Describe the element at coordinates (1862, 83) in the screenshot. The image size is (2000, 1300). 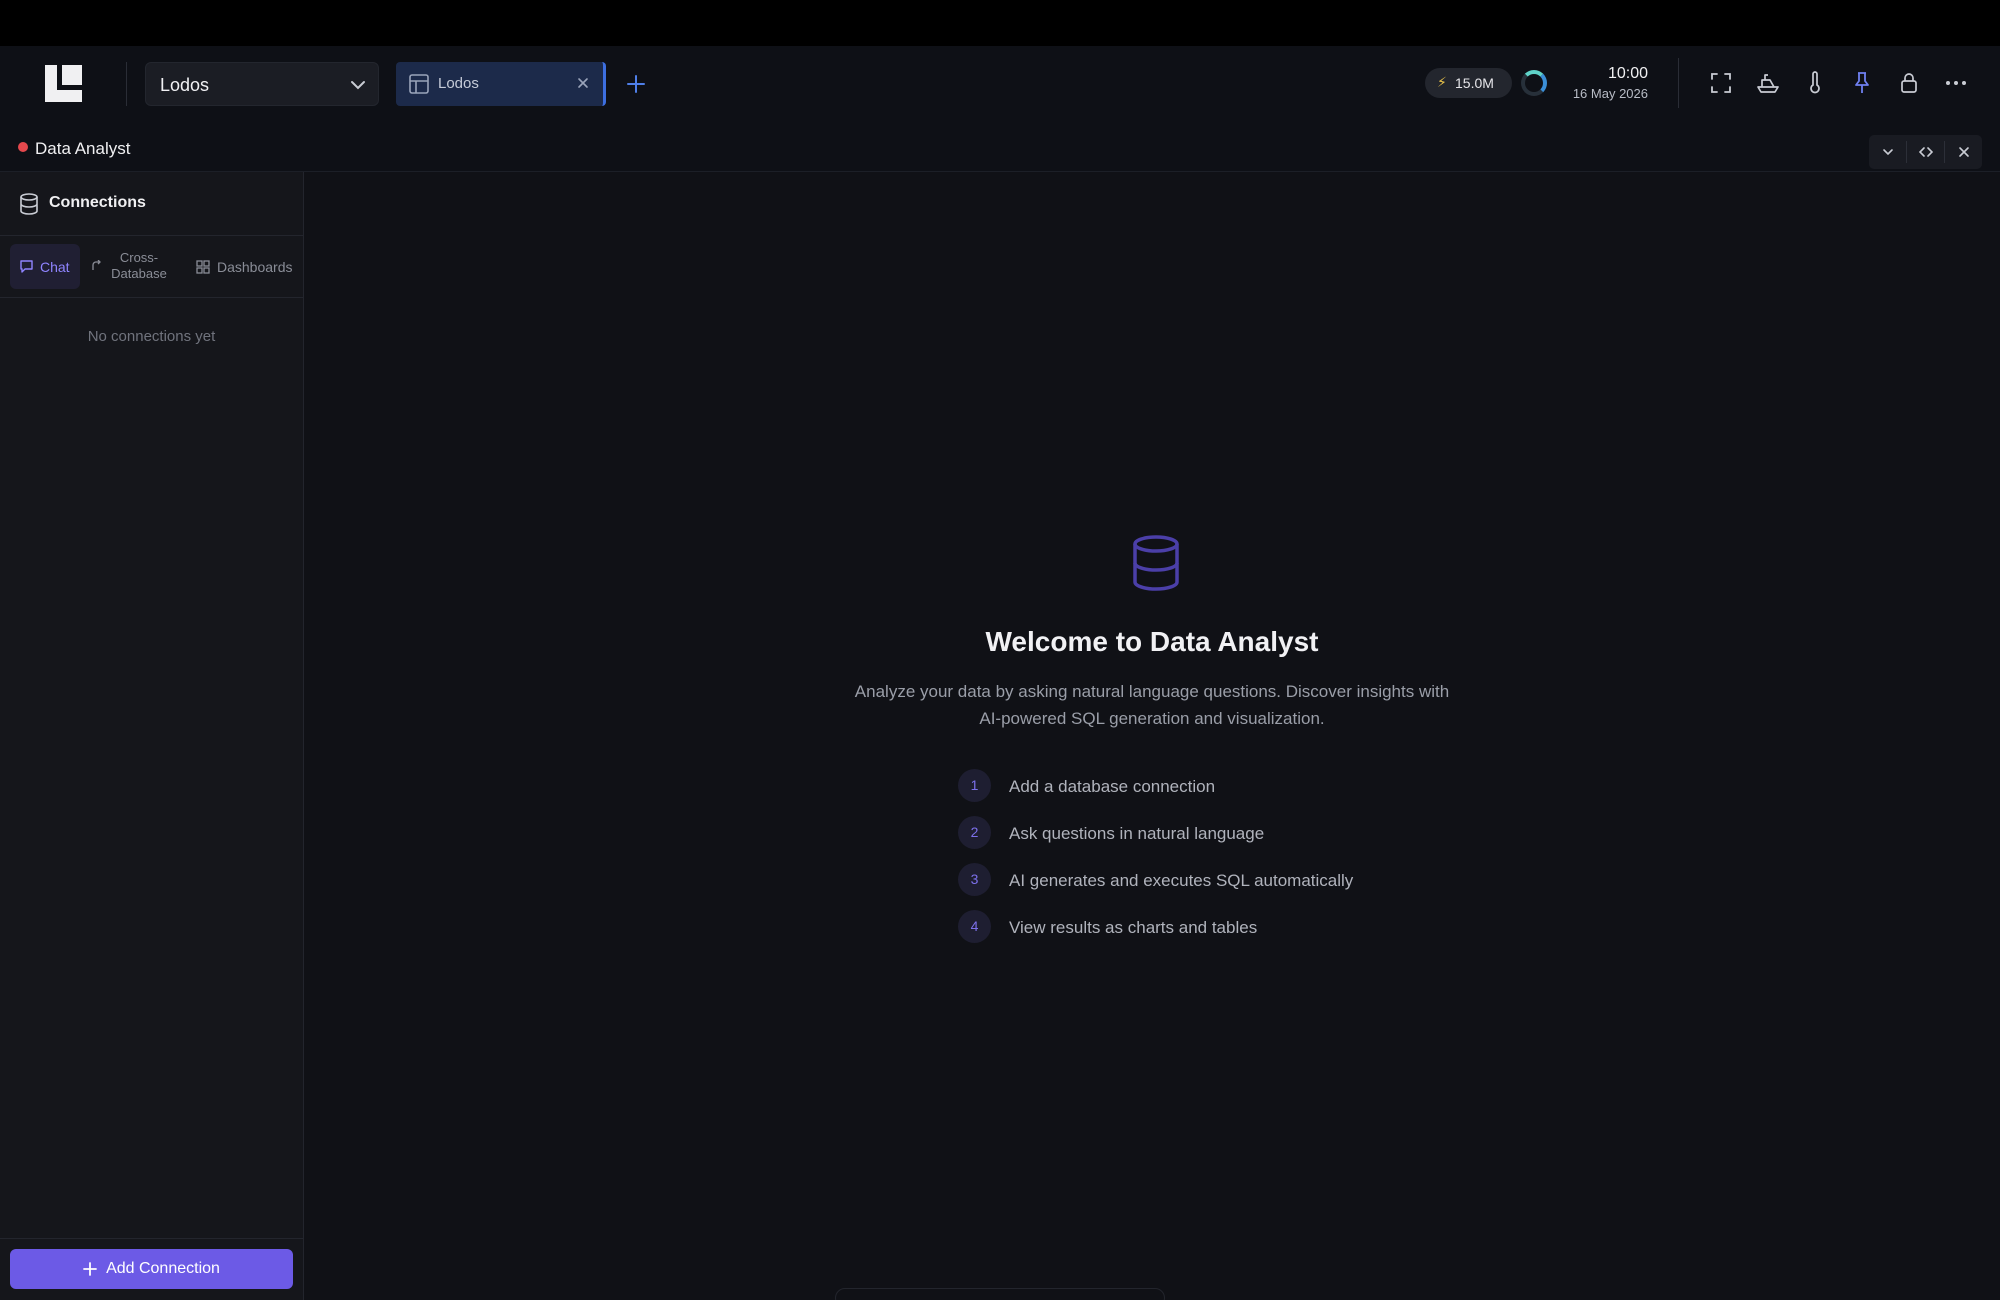
I see `pin-icon` at that location.